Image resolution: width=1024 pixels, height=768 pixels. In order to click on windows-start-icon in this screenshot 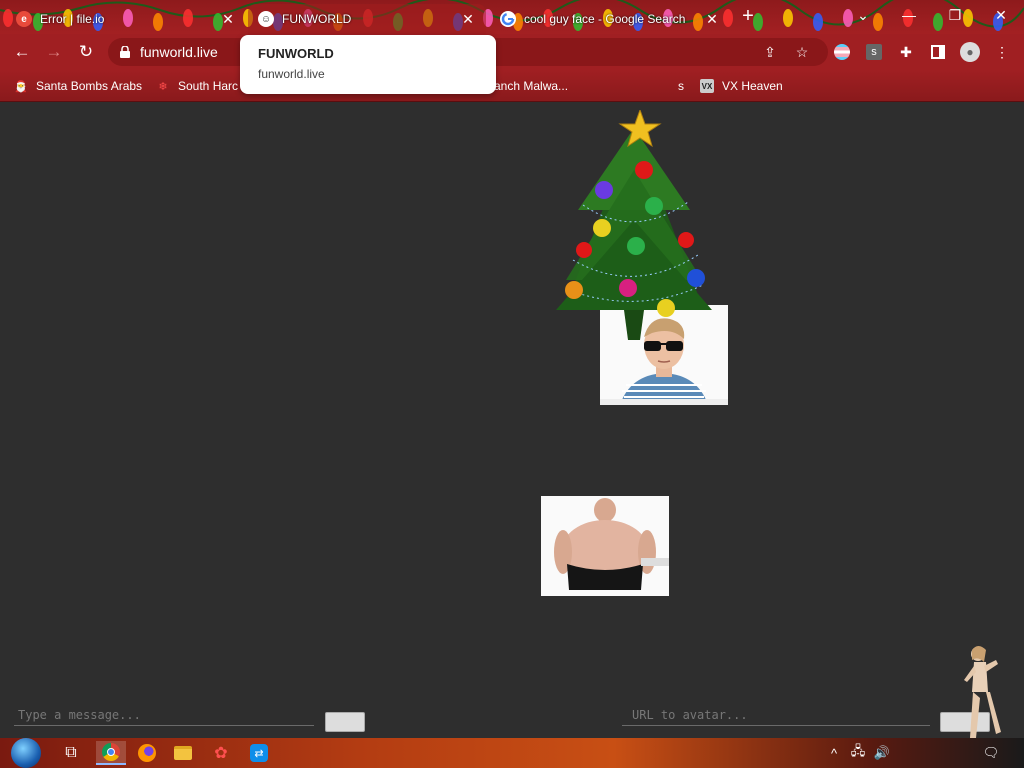, I will do `click(26, 753)`.